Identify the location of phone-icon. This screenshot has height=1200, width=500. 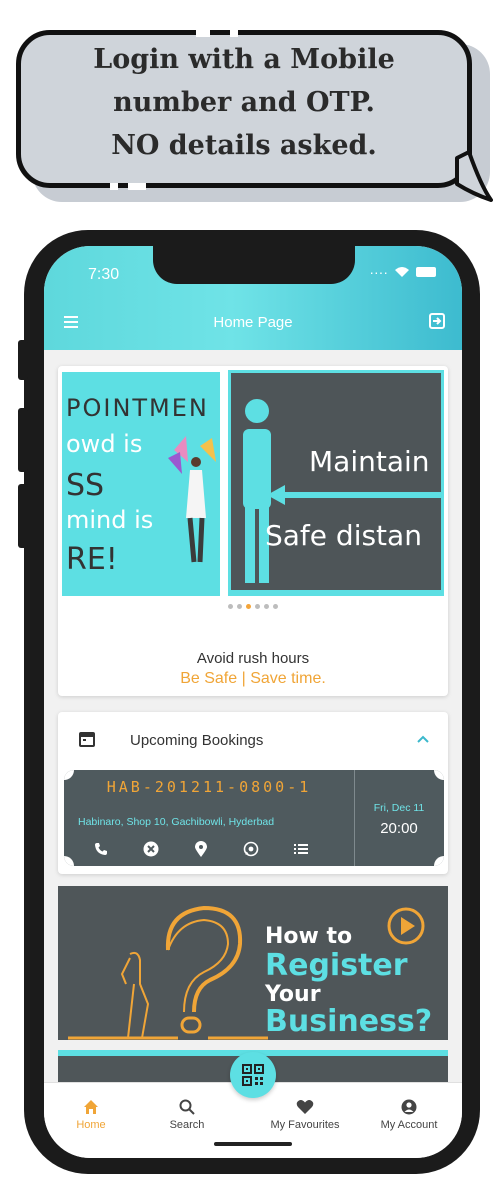
(101, 849).